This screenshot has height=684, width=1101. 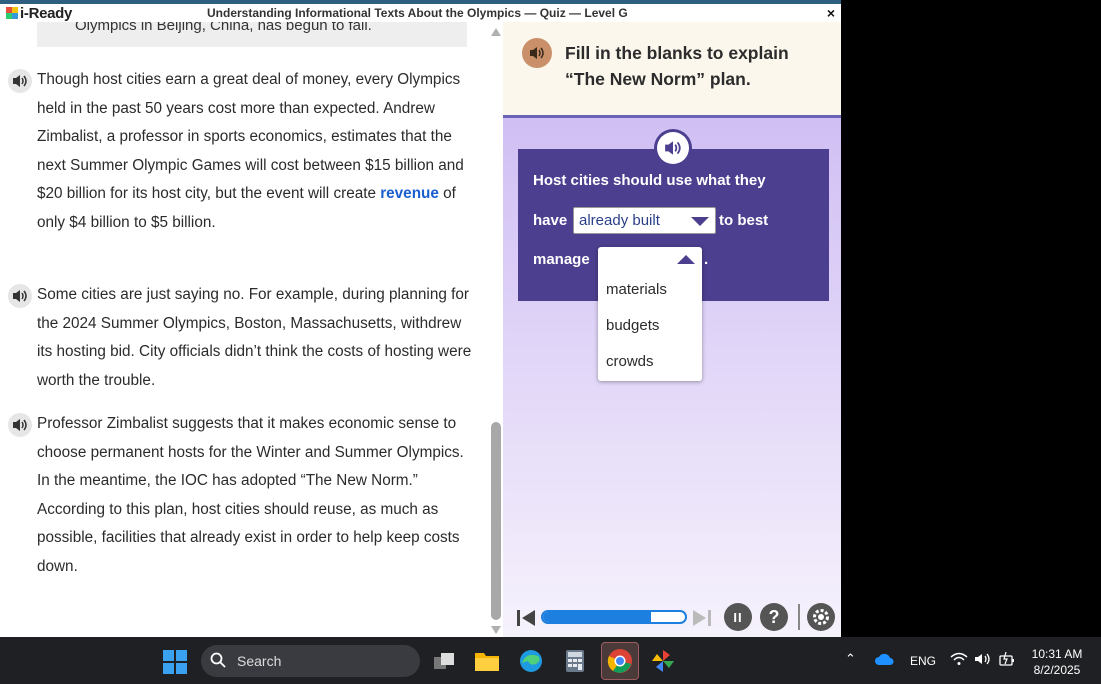 I want to click on prompt-audio-button, so click(x=537, y=53).